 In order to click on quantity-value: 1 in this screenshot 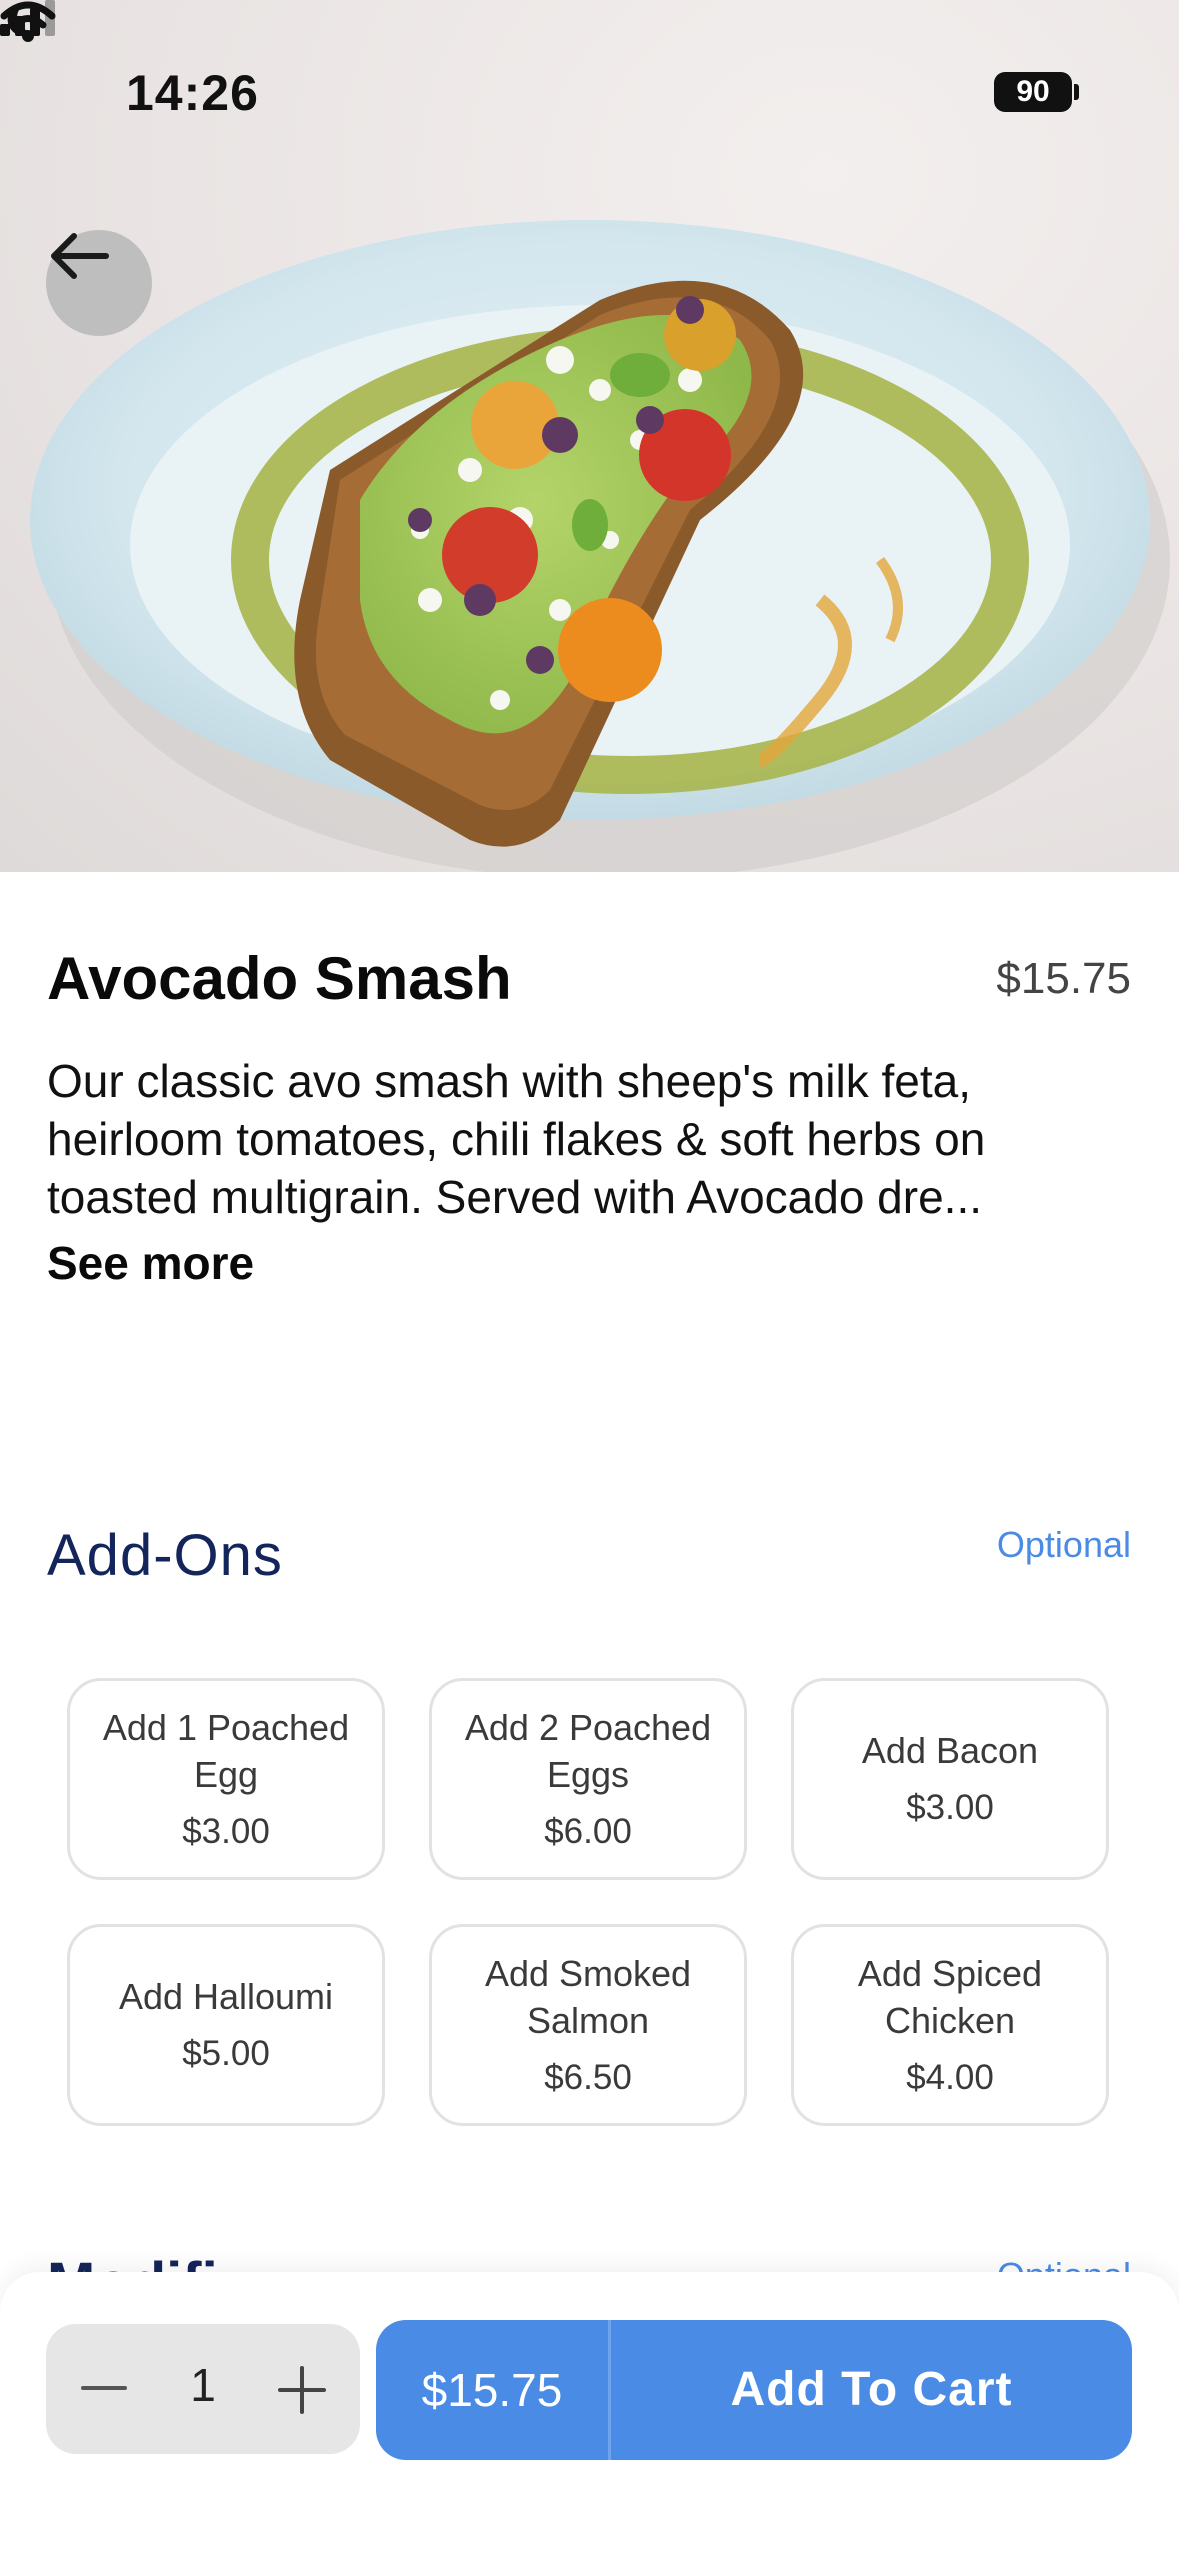, I will do `click(203, 2385)`.